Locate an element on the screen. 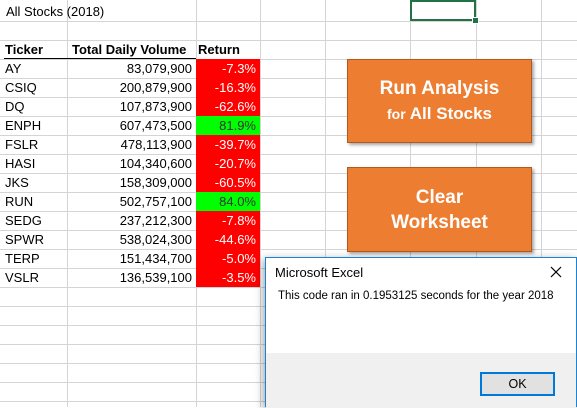  ticker-cell: VSLR is located at coordinates (33, 277).